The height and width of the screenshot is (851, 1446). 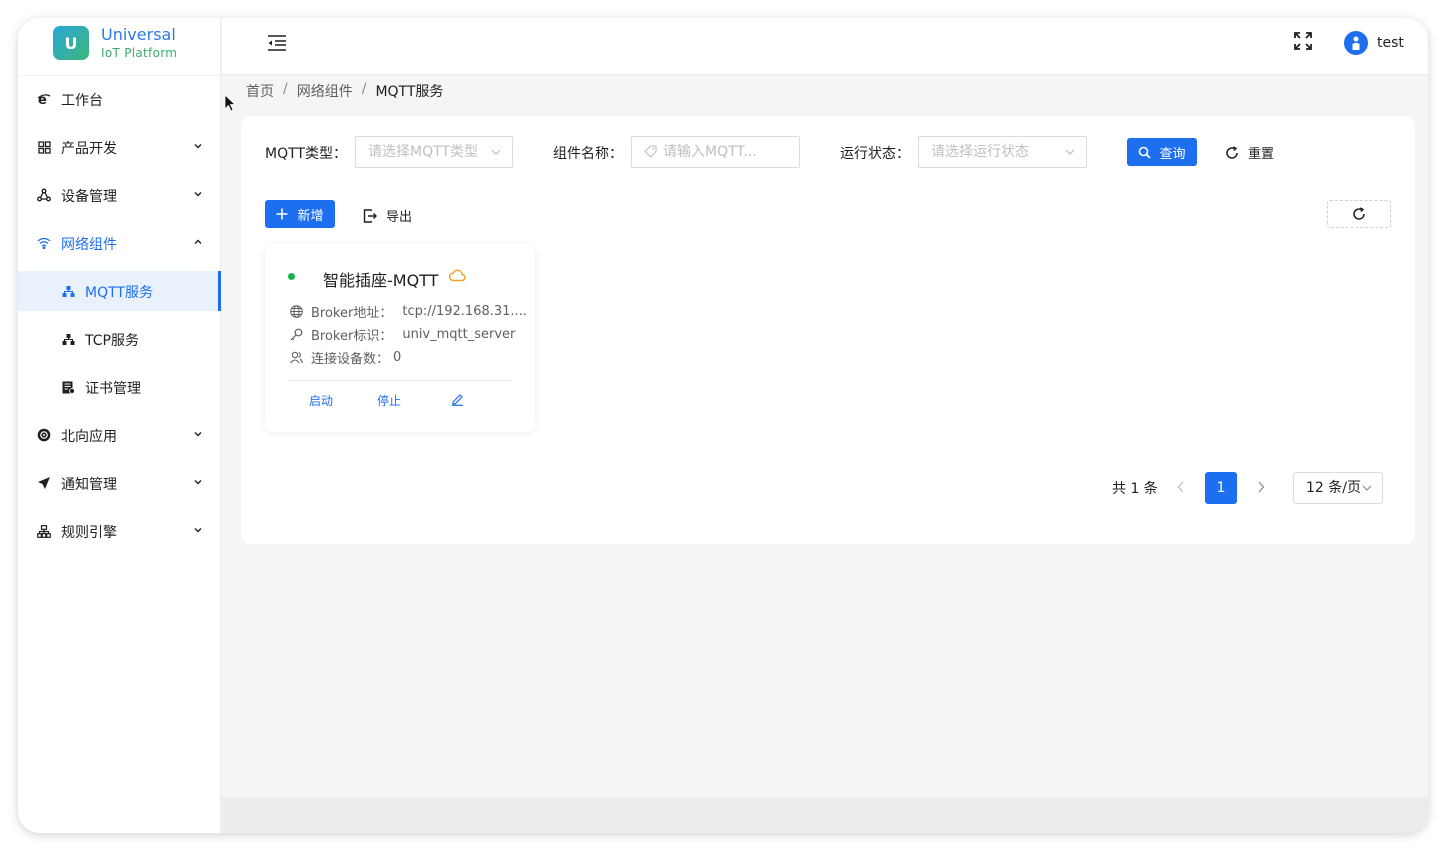 What do you see at coordinates (89, 533) in the screenshot?
I see `sidebar-item-label: 规则引擎` at bounding box center [89, 533].